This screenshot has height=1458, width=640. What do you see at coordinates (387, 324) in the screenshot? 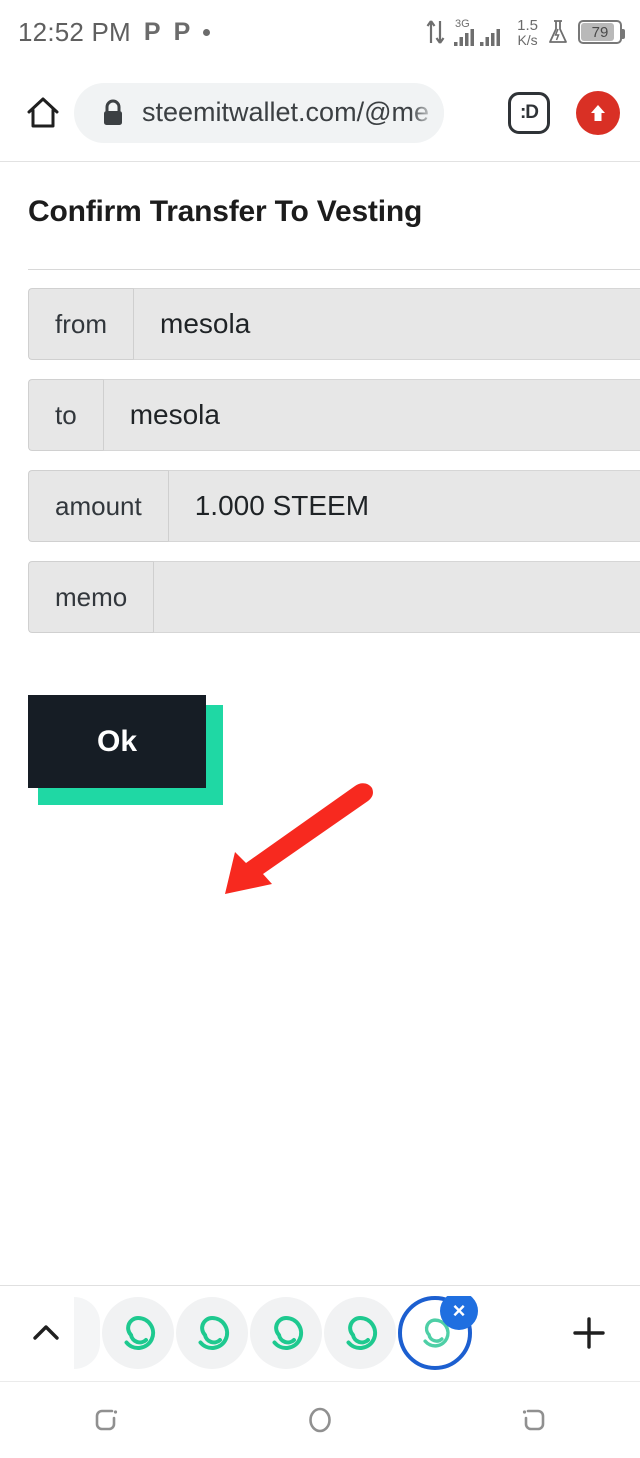
I see `field-value-from: mesola` at bounding box center [387, 324].